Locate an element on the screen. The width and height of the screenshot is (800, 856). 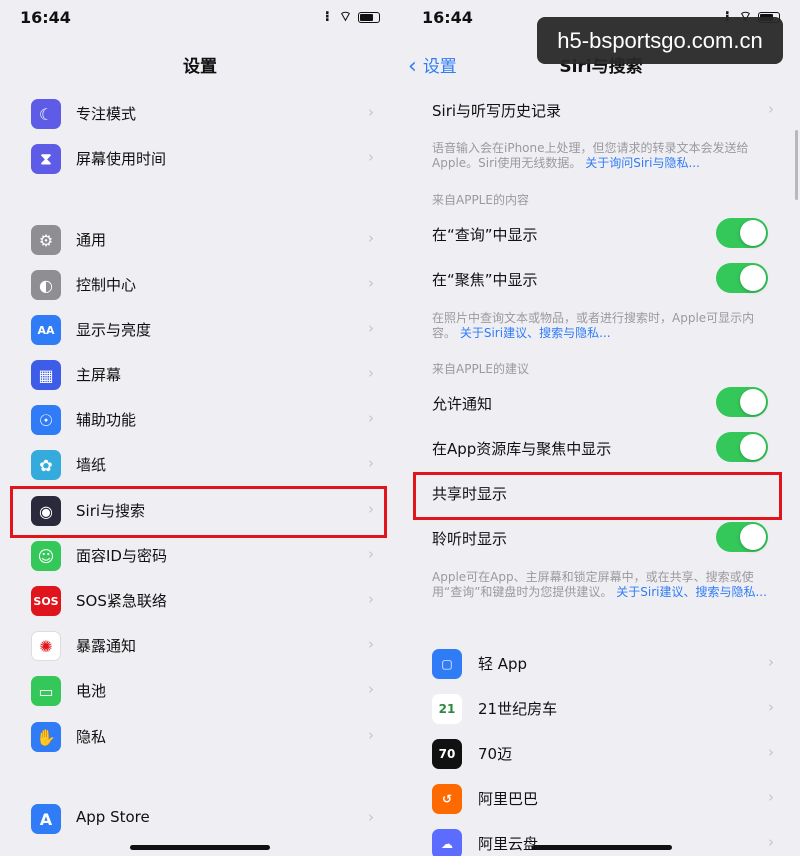
listen-toggle-row: 聆听时显示 is located at coordinates (601, 538).